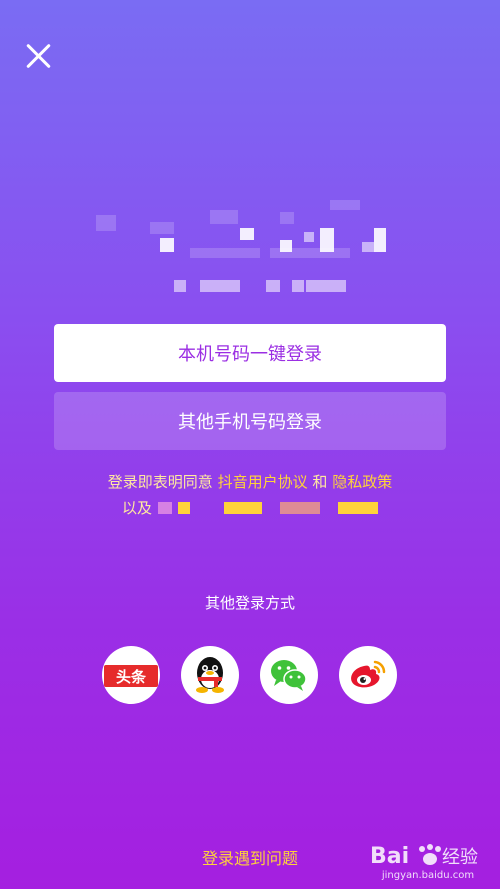 The image size is (500, 889). I want to click on toutiao-icon-label: 头条, so click(131, 677).